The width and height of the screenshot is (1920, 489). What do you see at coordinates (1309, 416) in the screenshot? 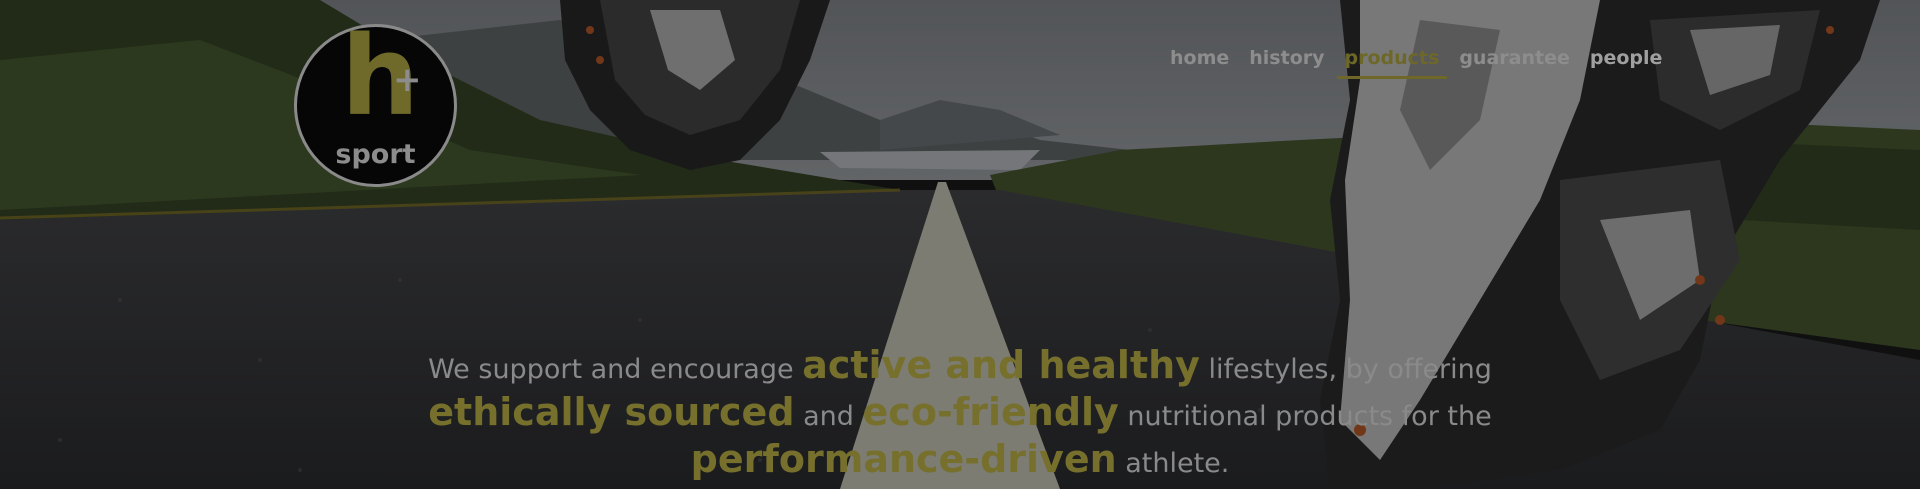
I see `tagline-text: nutritional products for the` at bounding box center [1309, 416].